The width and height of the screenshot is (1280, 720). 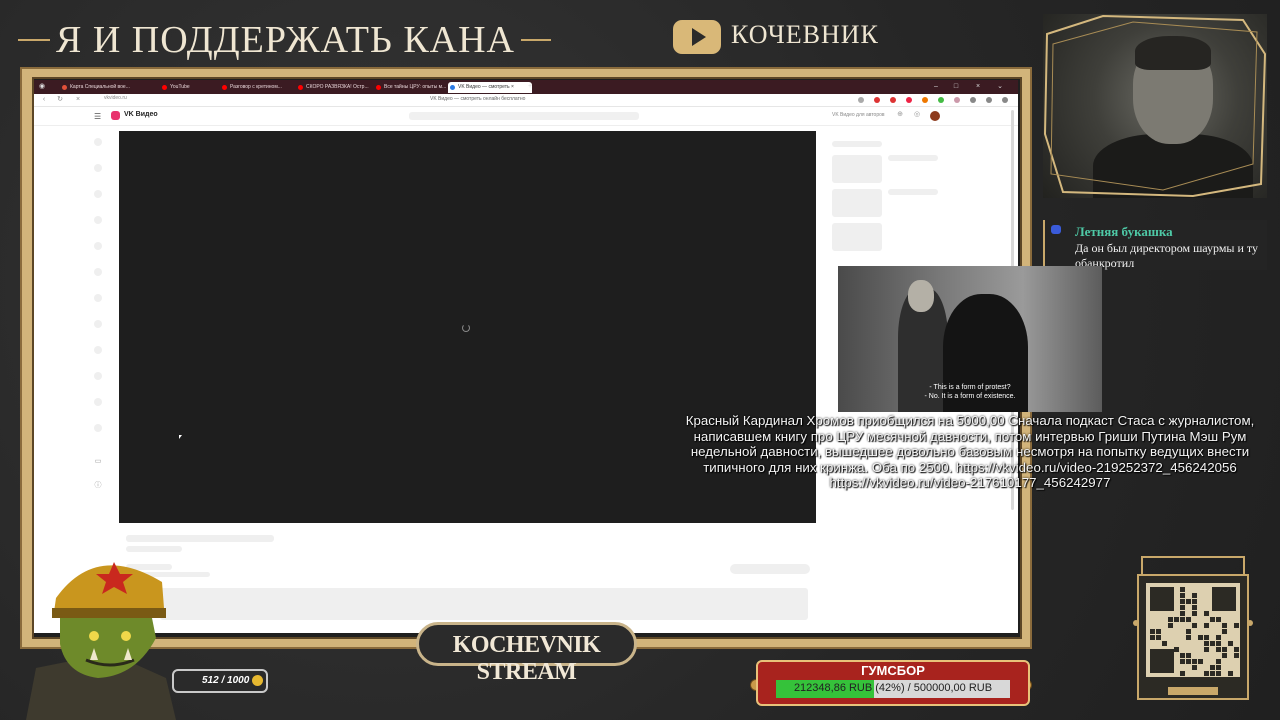 I want to click on goal-progress-label: 212348,86 RUB (42%) / 500000,00 RUB, so click(x=893, y=688).